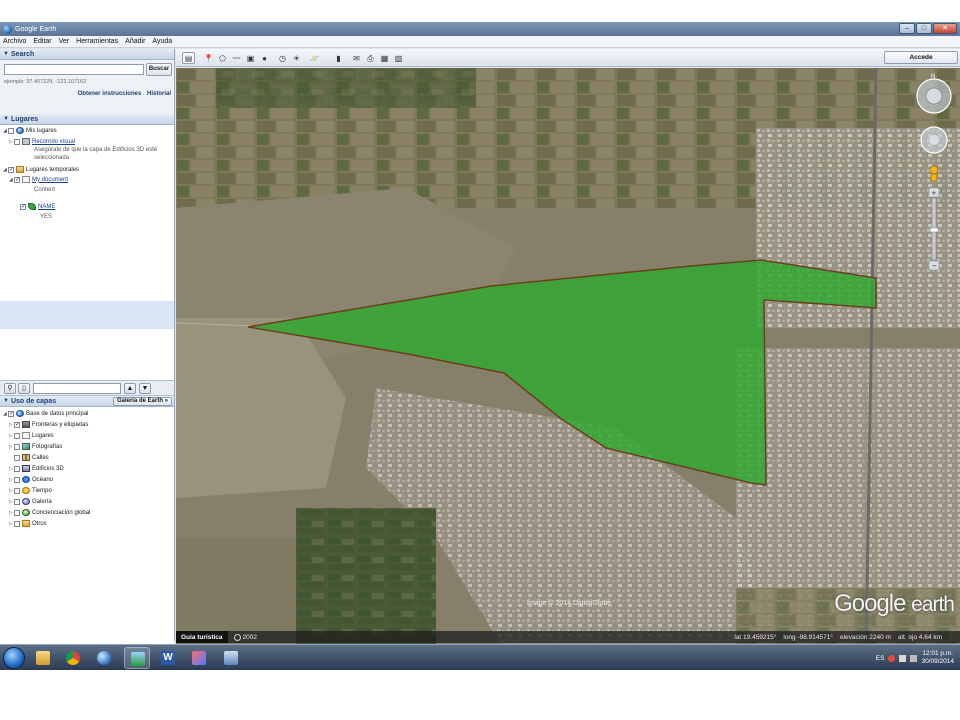  Describe the element at coordinates (87, 119) in the screenshot. I see `places-panel-header: ▼ Lugares` at that location.